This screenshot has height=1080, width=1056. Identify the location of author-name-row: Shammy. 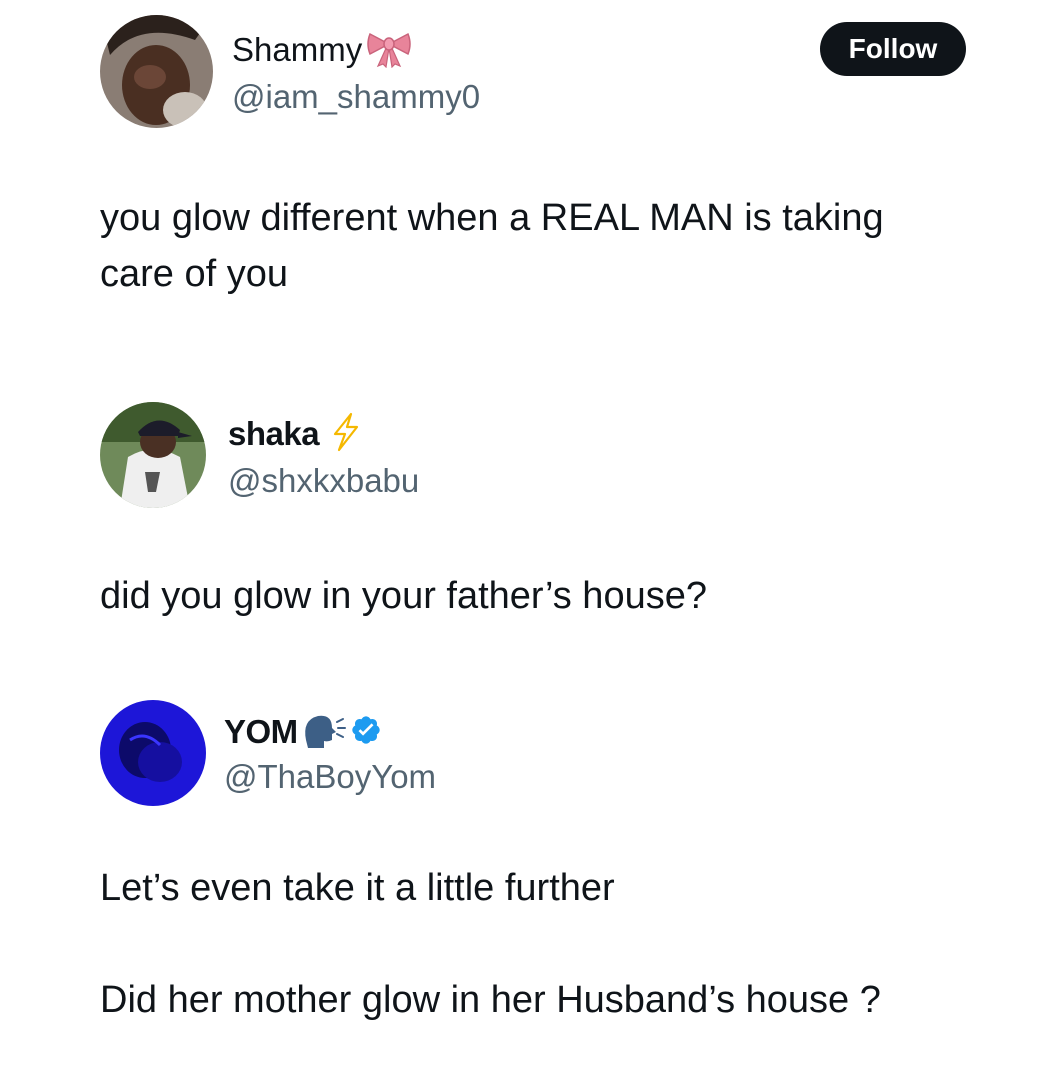
(322, 50).